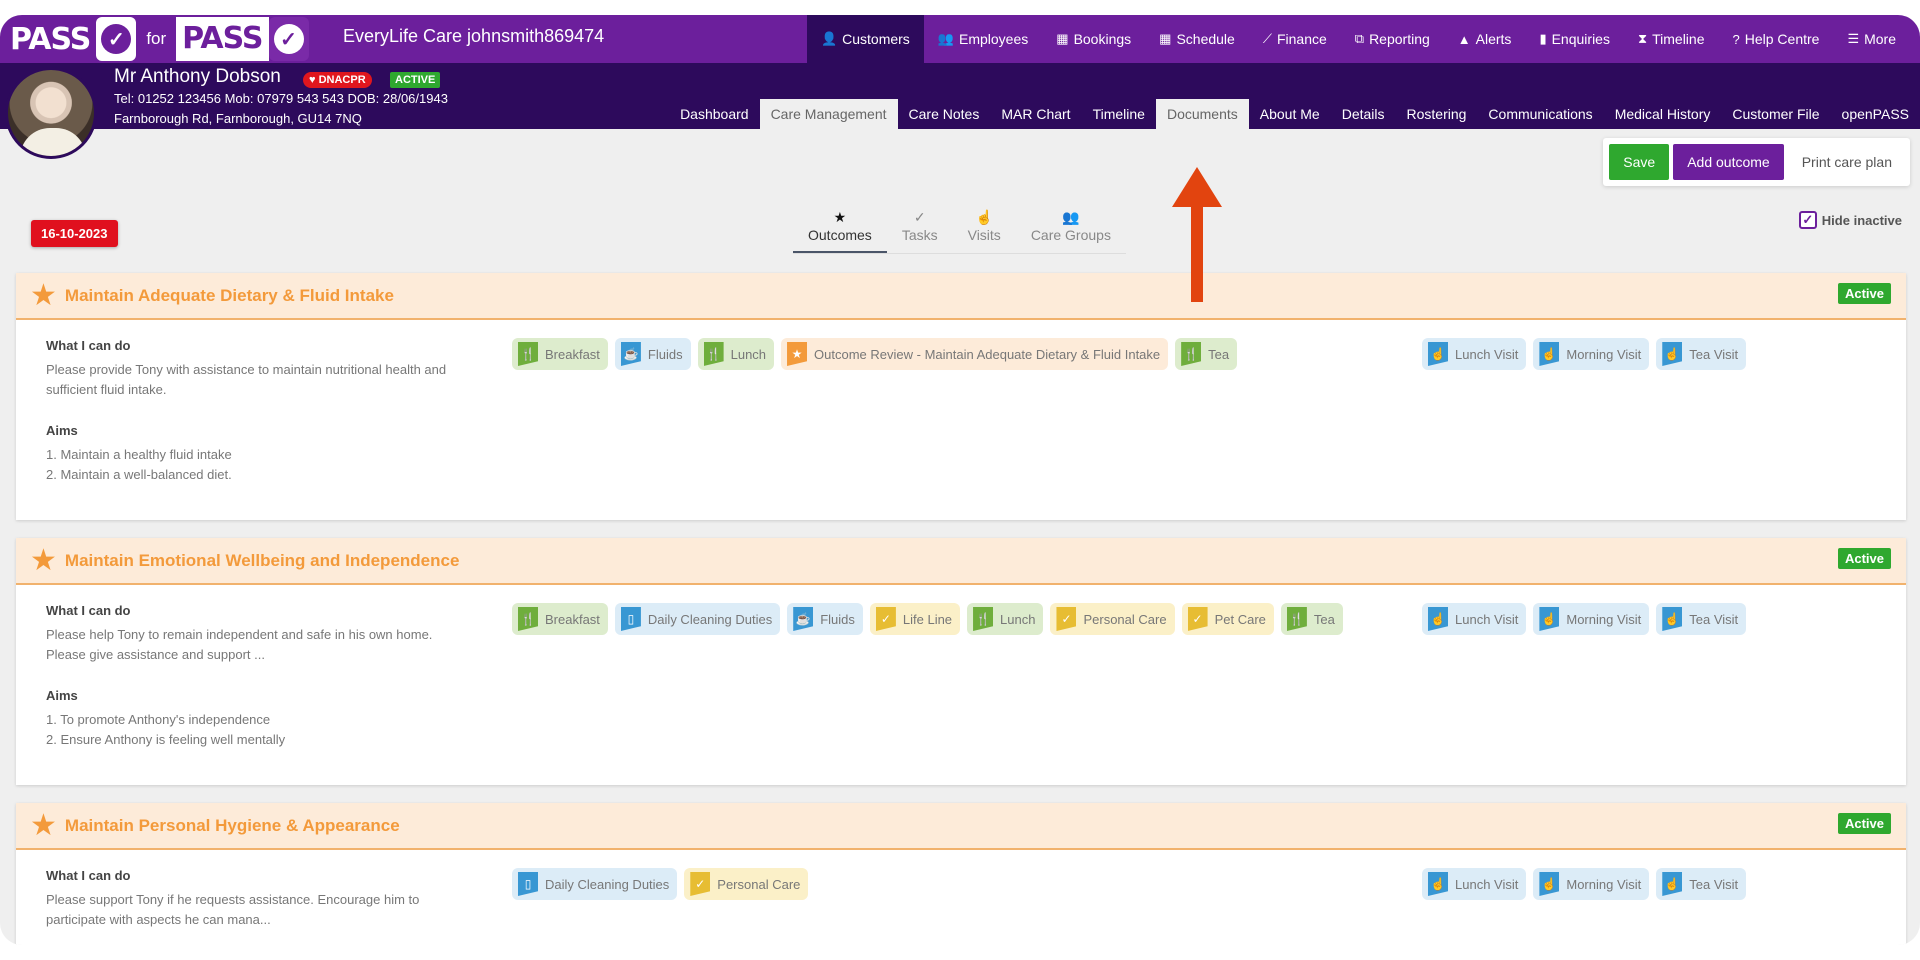 This screenshot has width=1920, height=960. Describe the element at coordinates (1543, 38) in the screenshot. I see `file-icon: ▮` at that location.